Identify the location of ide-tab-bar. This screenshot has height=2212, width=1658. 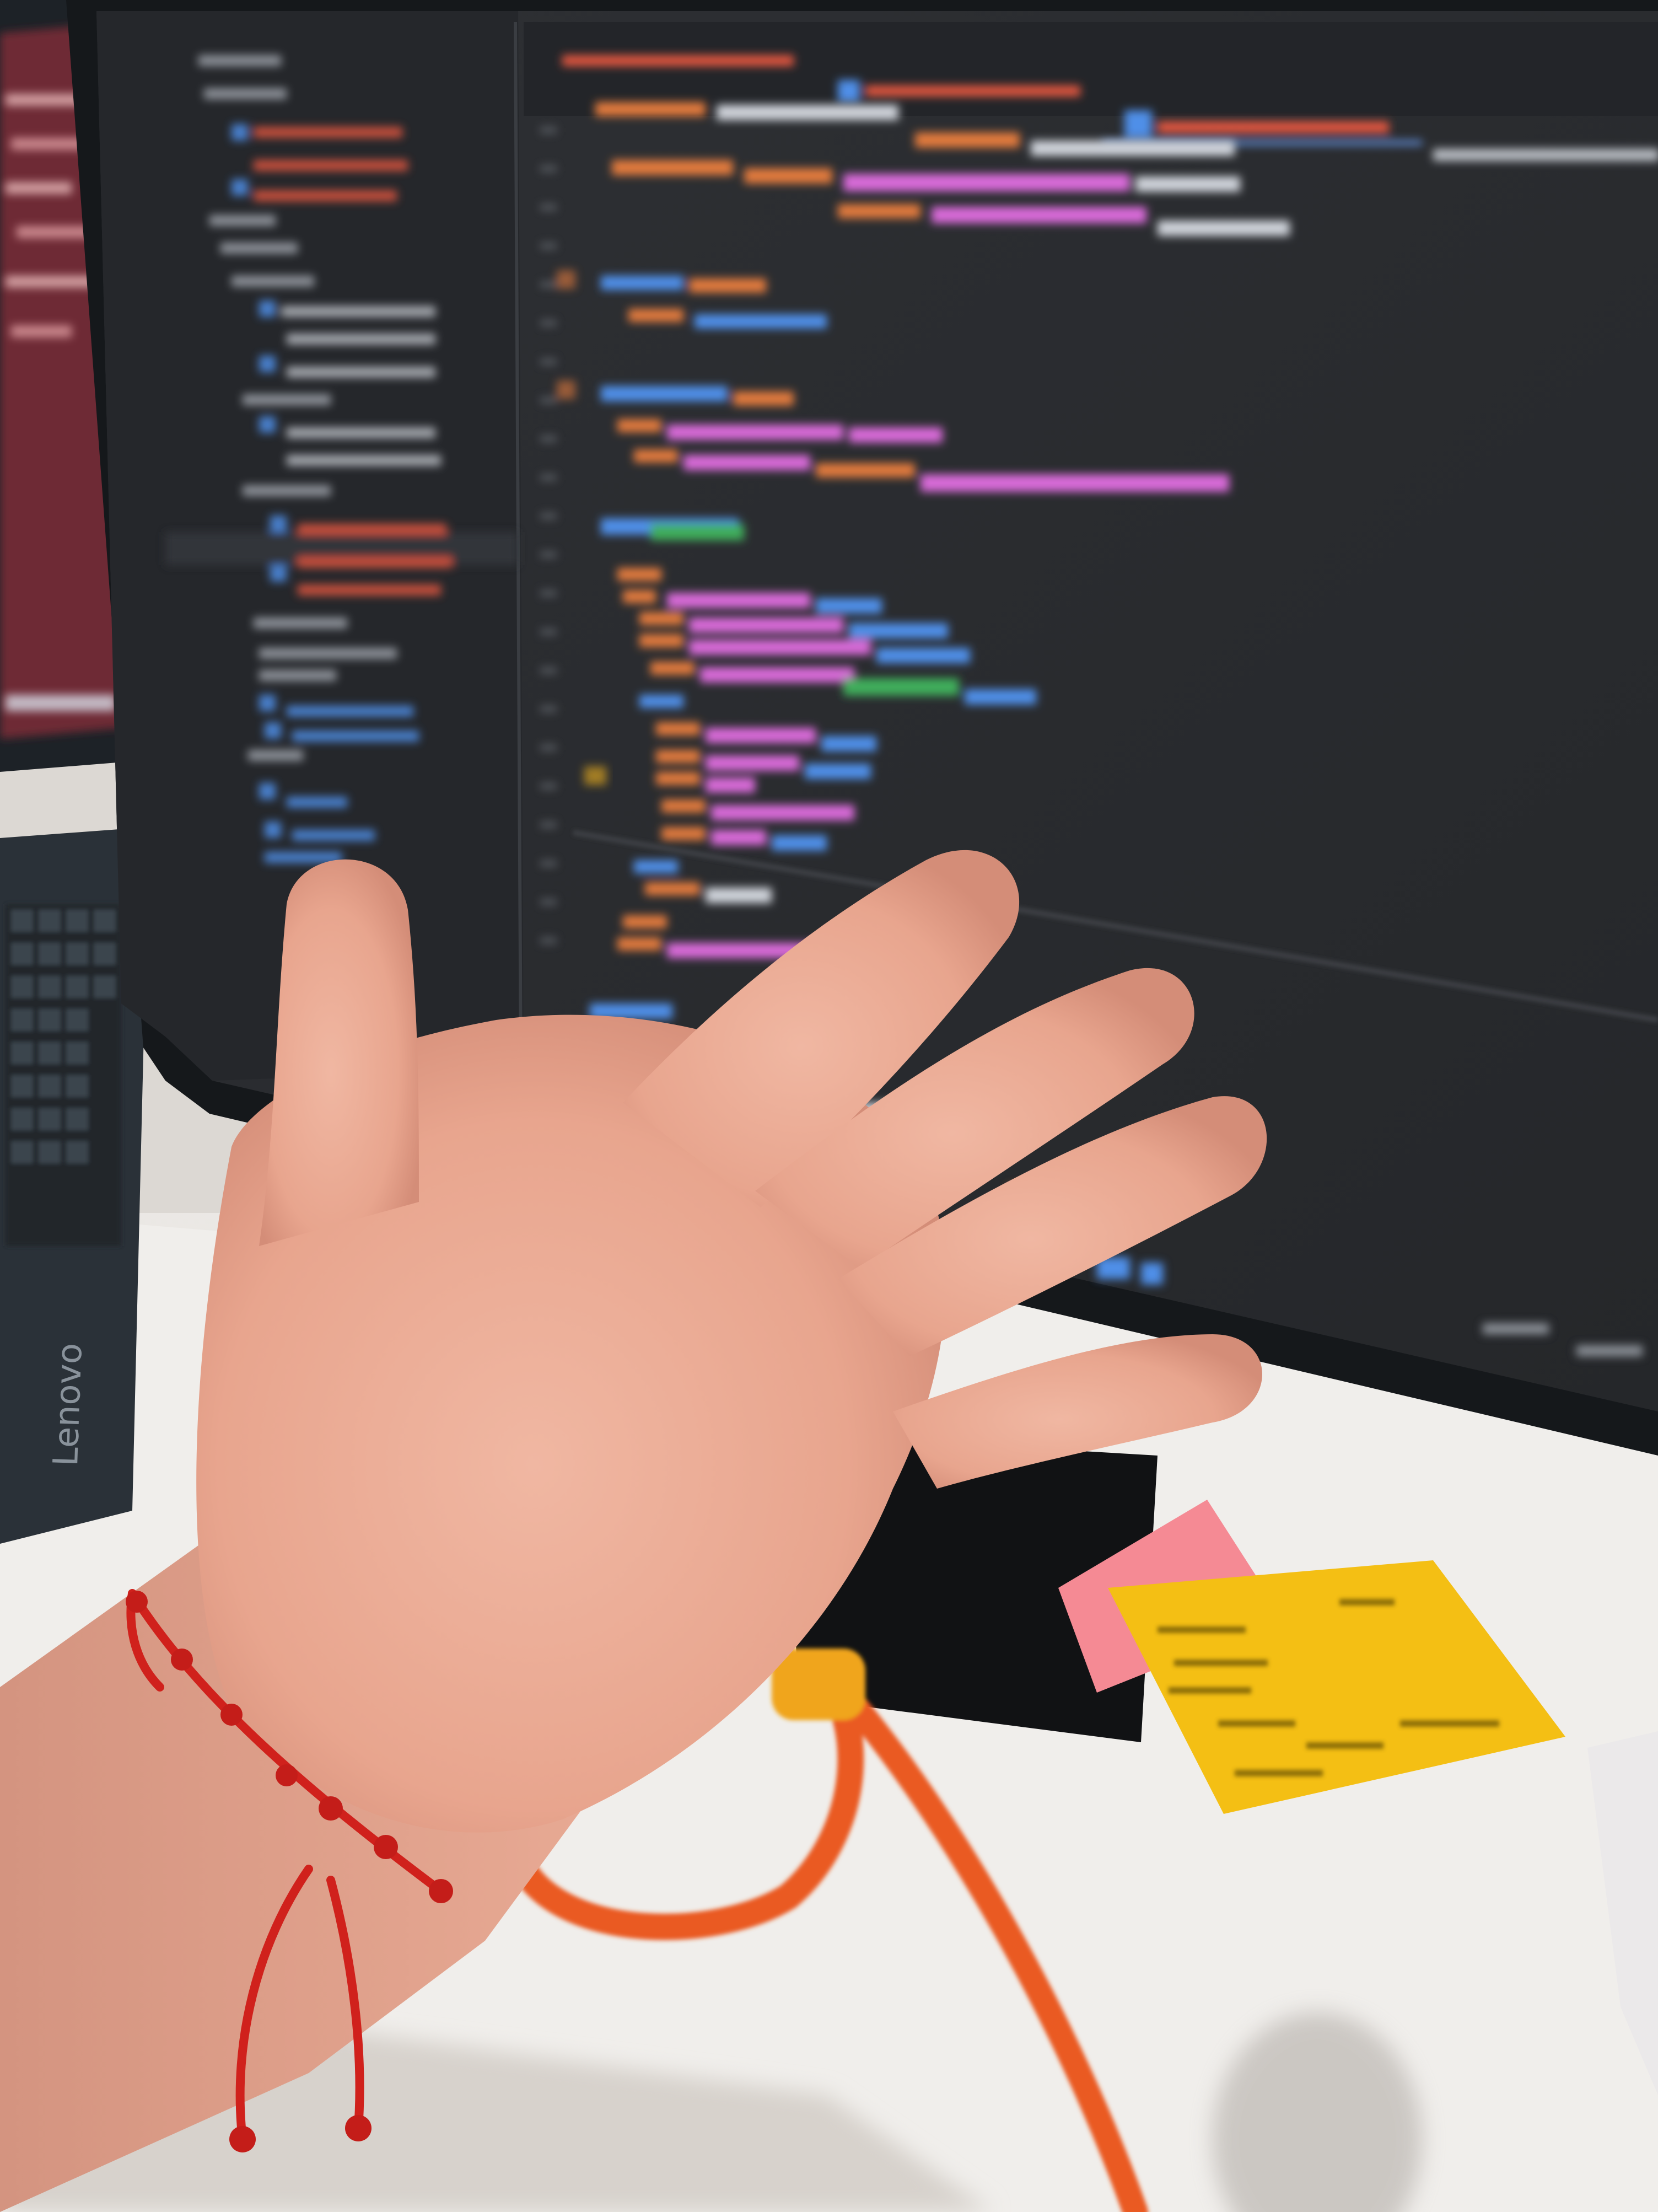
(1091, 69).